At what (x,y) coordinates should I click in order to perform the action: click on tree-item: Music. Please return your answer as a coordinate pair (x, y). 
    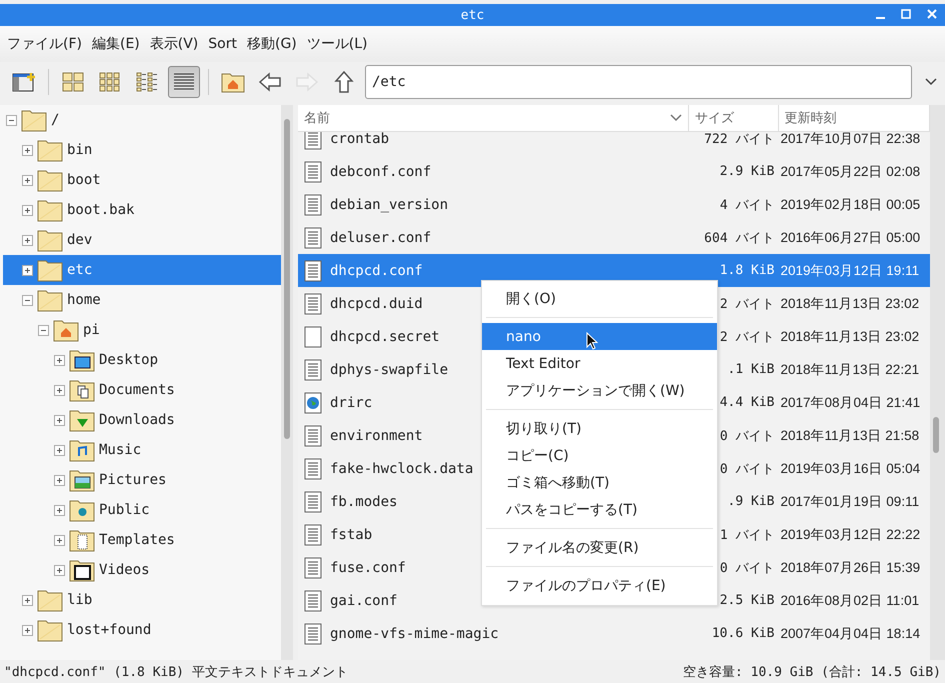
    Looking at the image, I should click on (142, 450).